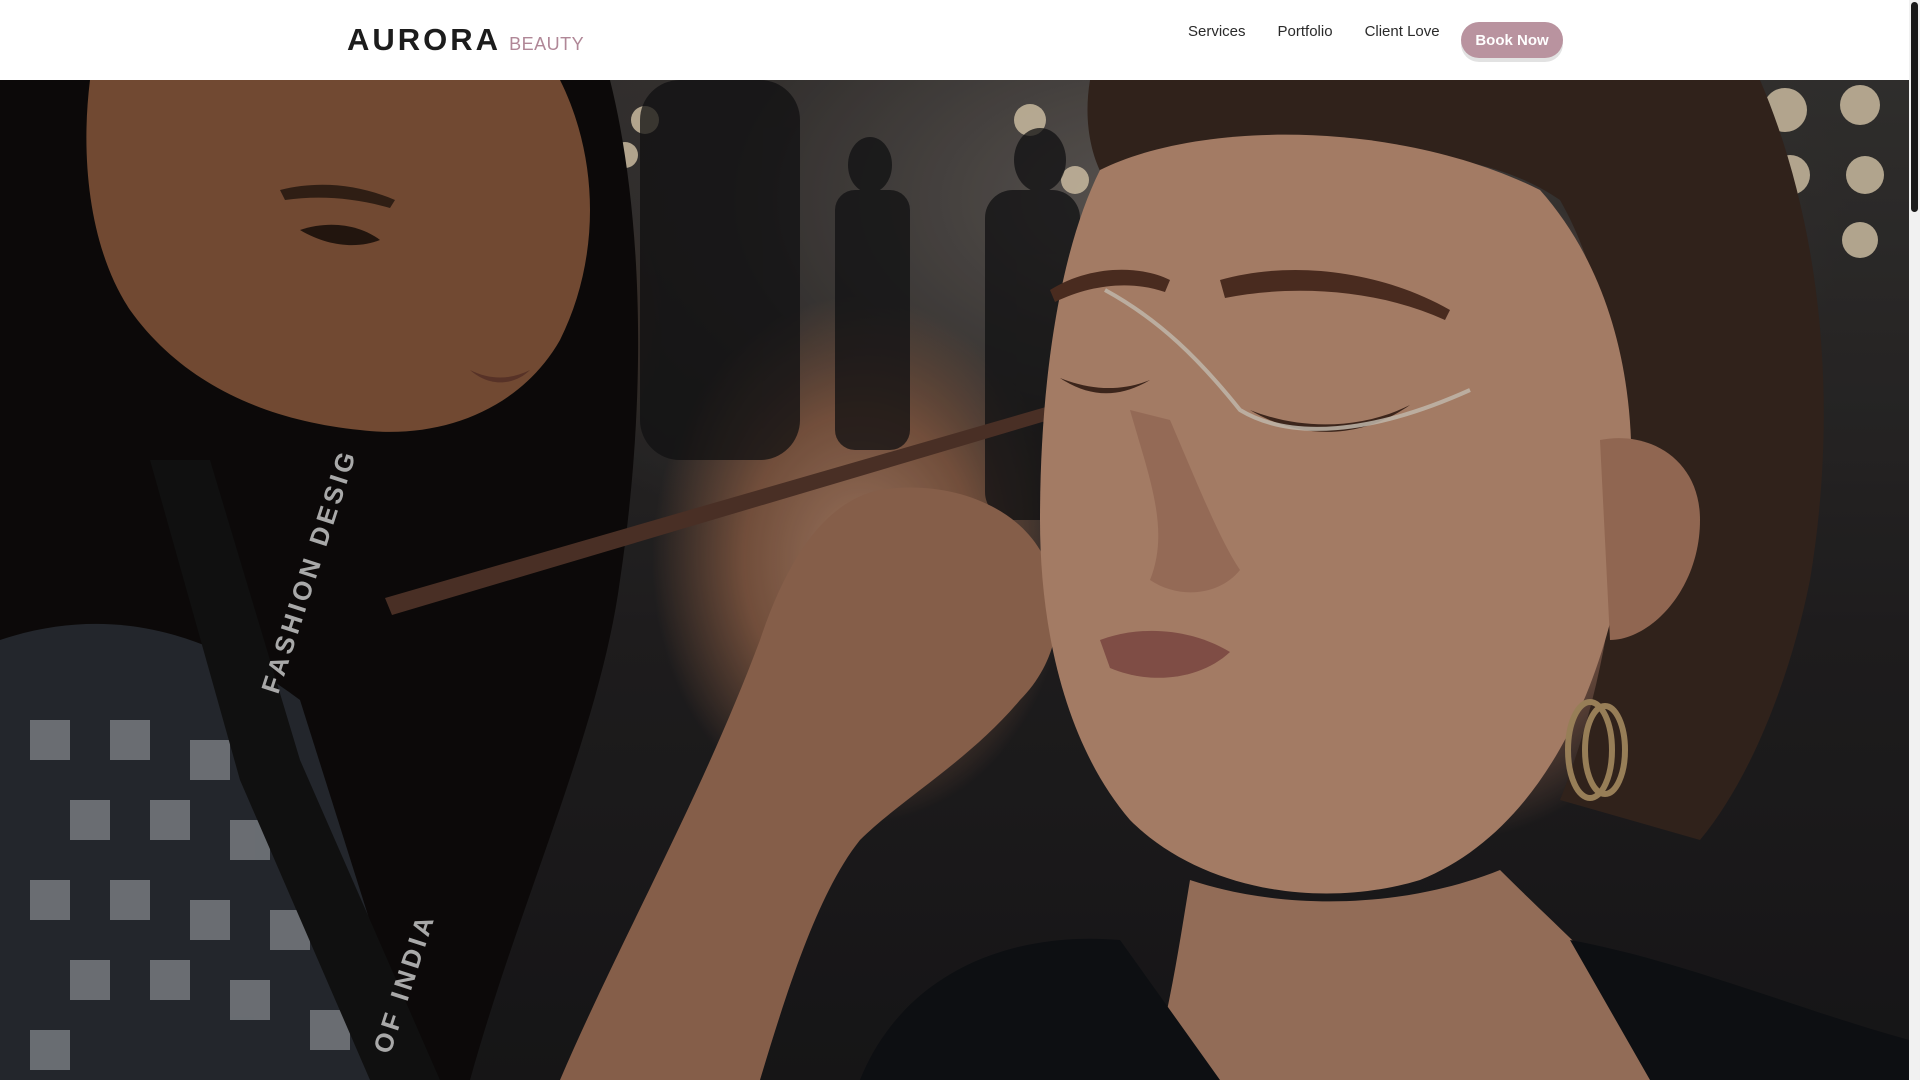  I want to click on nav-client-love-link: Client Love, so click(1402, 32).